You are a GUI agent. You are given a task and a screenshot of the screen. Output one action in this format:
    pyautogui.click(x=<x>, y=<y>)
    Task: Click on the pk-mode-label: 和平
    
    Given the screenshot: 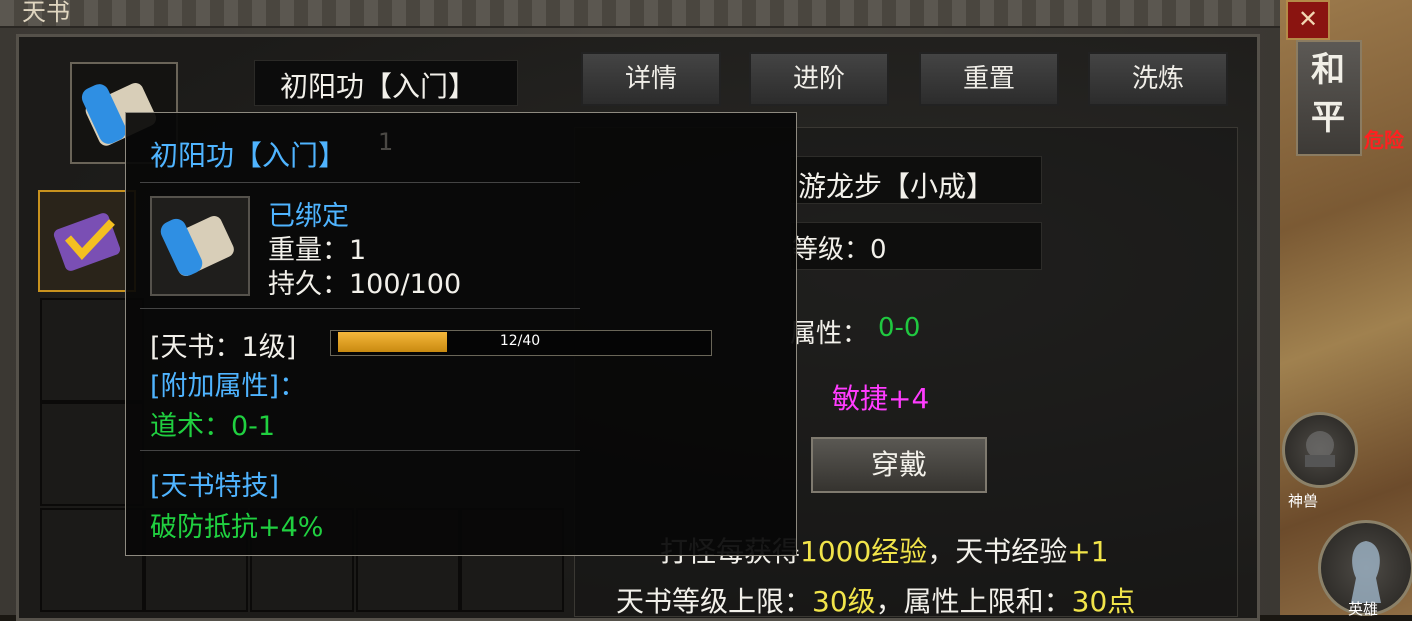 What is the action you would take?
    pyautogui.click(x=1328, y=94)
    